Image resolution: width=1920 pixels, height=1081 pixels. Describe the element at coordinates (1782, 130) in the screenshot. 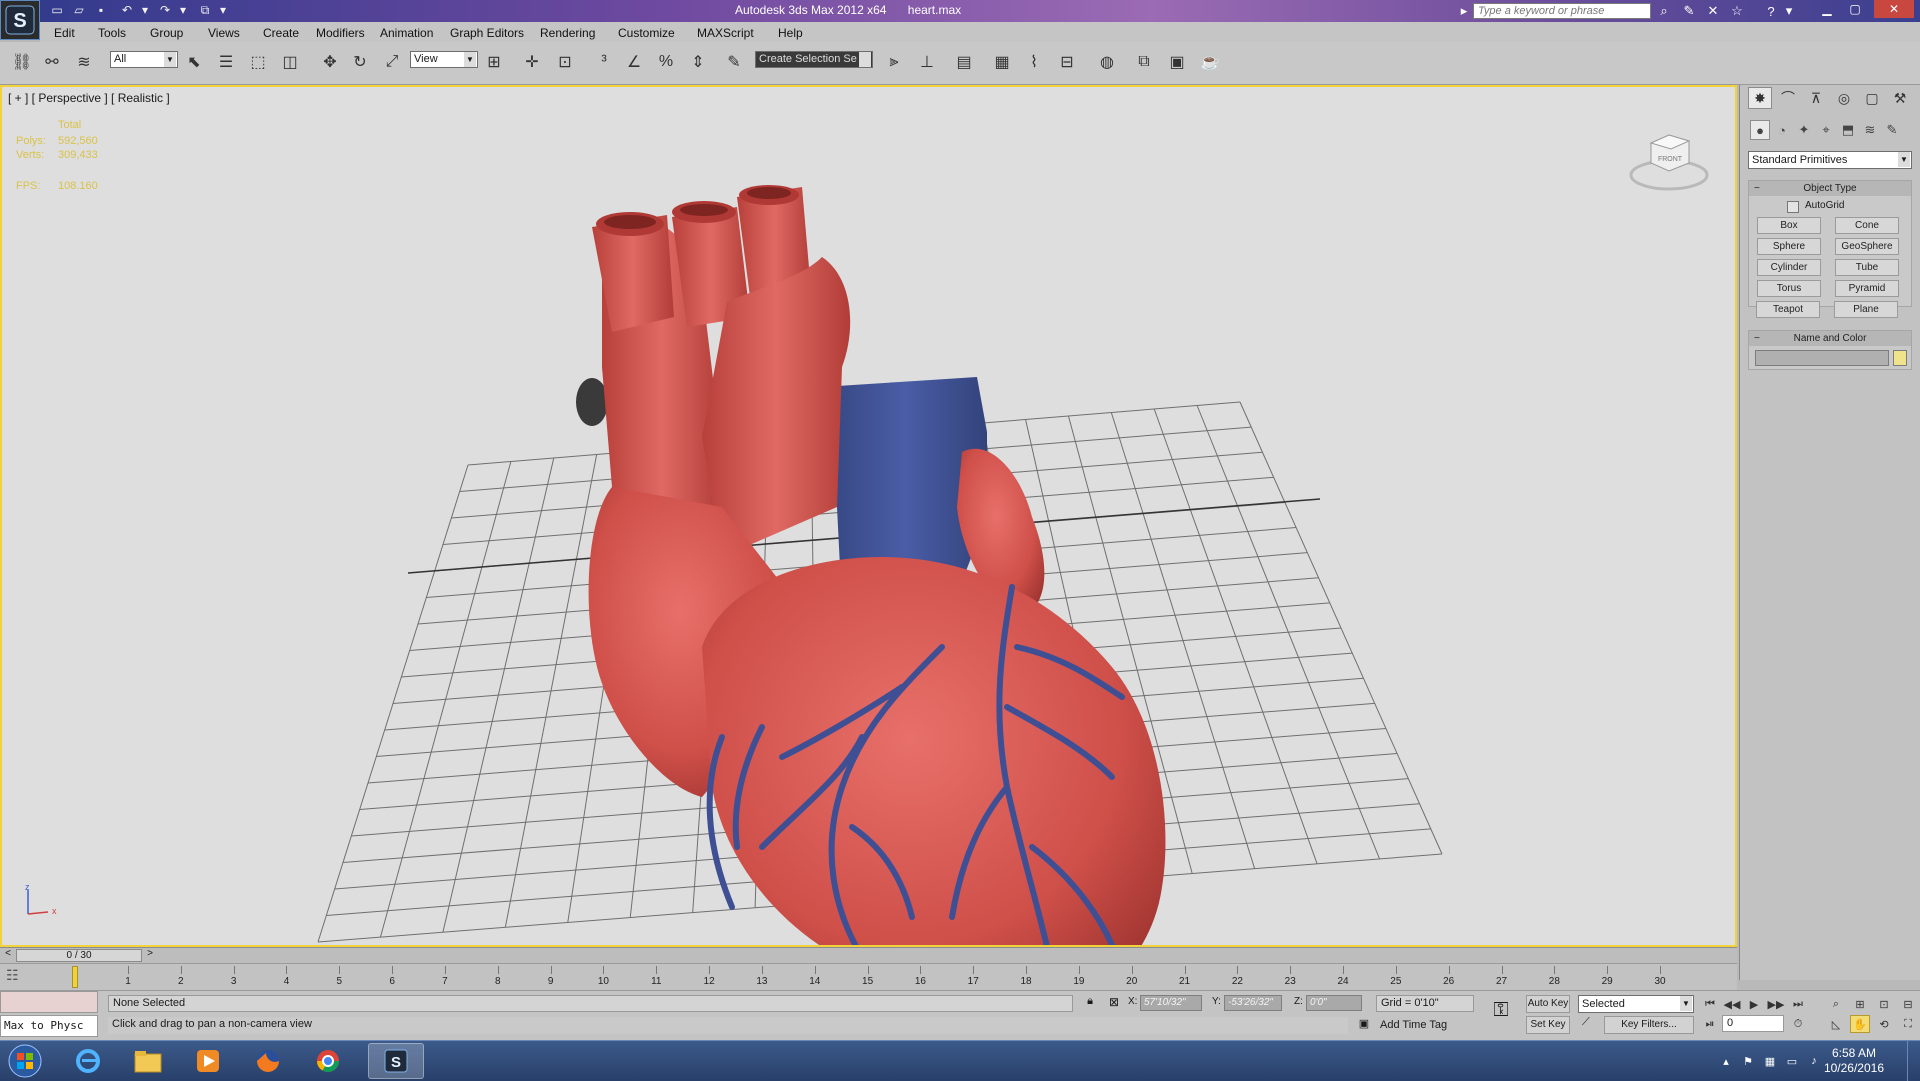

I see `shapes-icon: ◔` at that location.